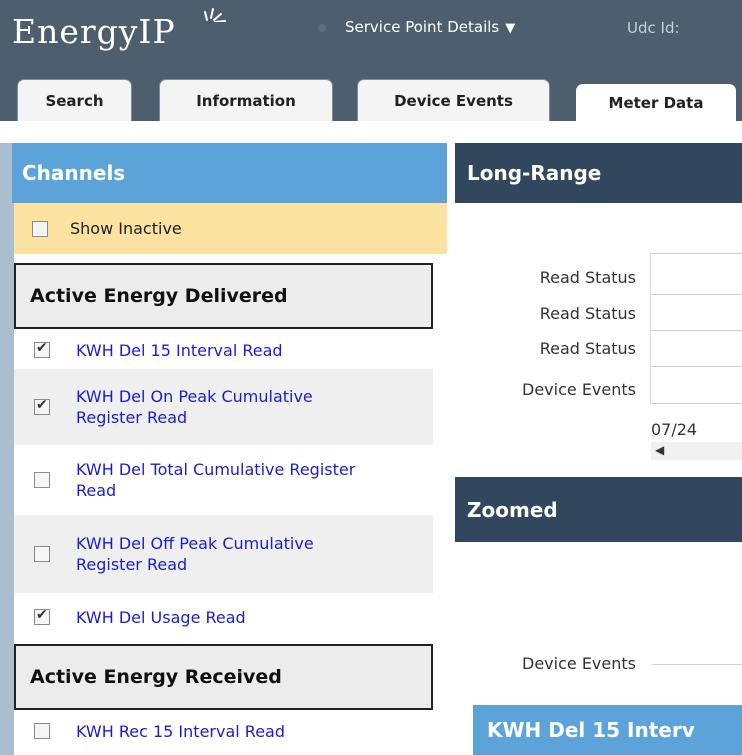 The width and height of the screenshot is (742, 755). Describe the element at coordinates (453, 100) in the screenshot. I see `tab-device-events: Device Events` at that location.